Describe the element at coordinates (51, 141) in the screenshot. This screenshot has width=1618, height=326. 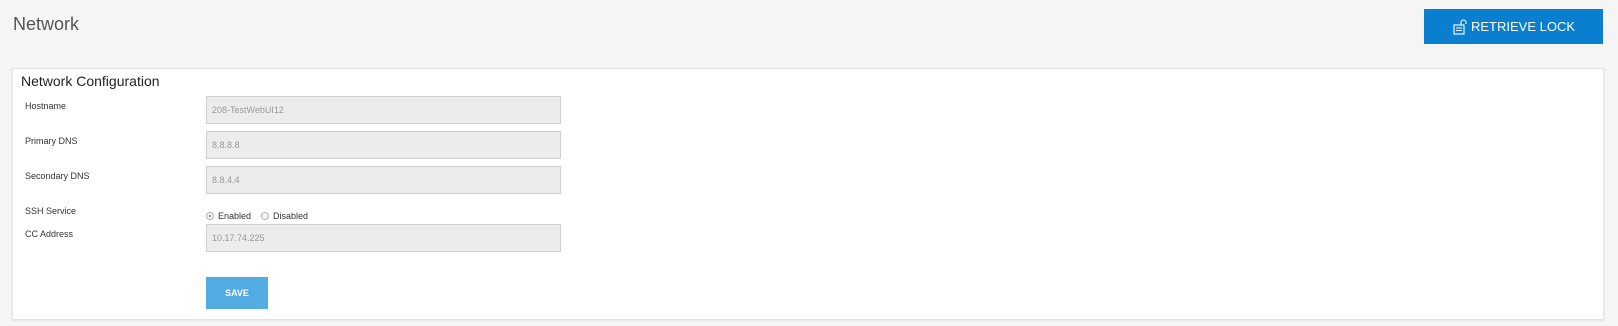
I see `primary-dns-label: Primary DNS` at that location.